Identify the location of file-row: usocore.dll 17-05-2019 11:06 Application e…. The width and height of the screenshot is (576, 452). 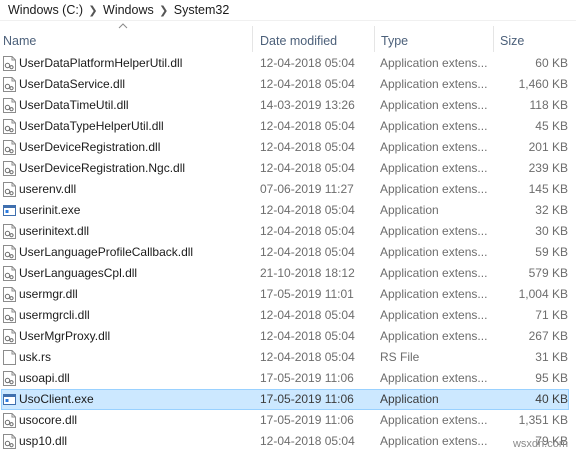
(288, 420).